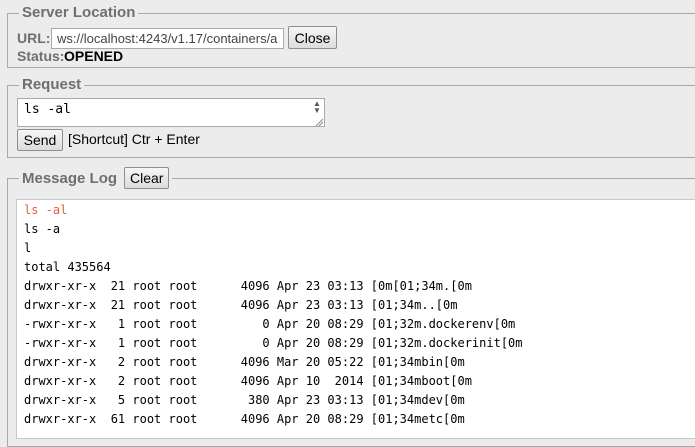  What do you see at coordinates (317, 107) in the screenshot?
I see `spin-arrows-icon: ▲ ▼` at bounding box center [317, 107].